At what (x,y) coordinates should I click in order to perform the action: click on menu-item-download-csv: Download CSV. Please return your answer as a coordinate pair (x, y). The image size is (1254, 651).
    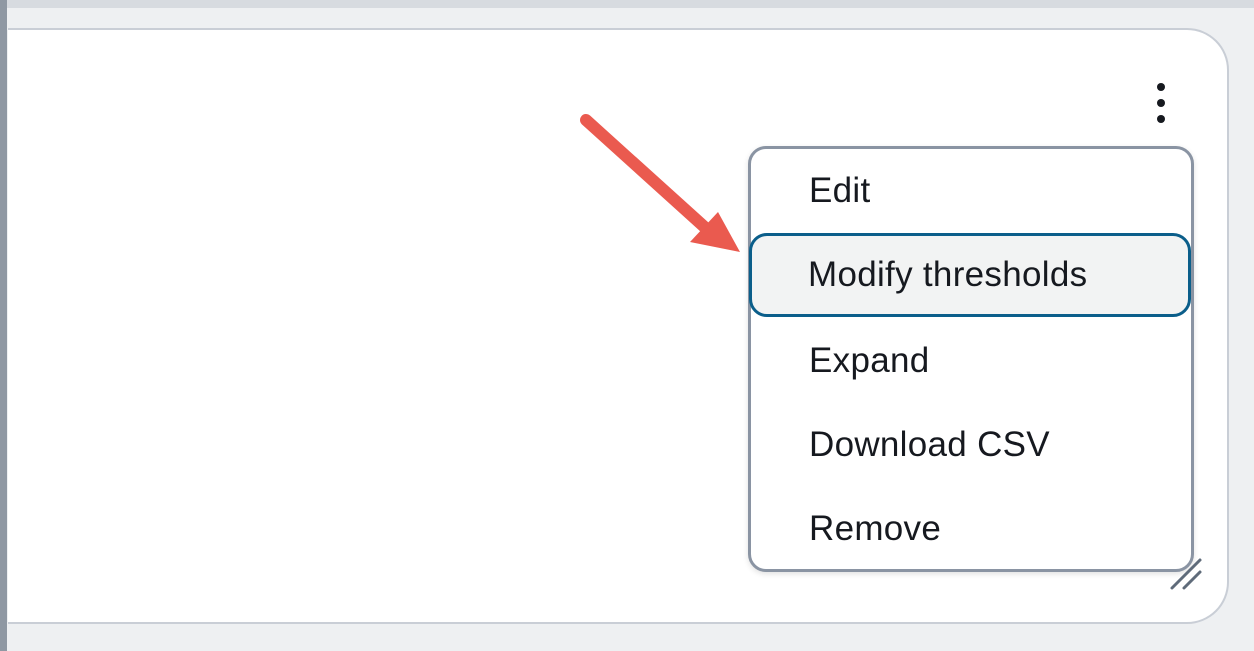
    Looking at the image, I should click on (971, 445).